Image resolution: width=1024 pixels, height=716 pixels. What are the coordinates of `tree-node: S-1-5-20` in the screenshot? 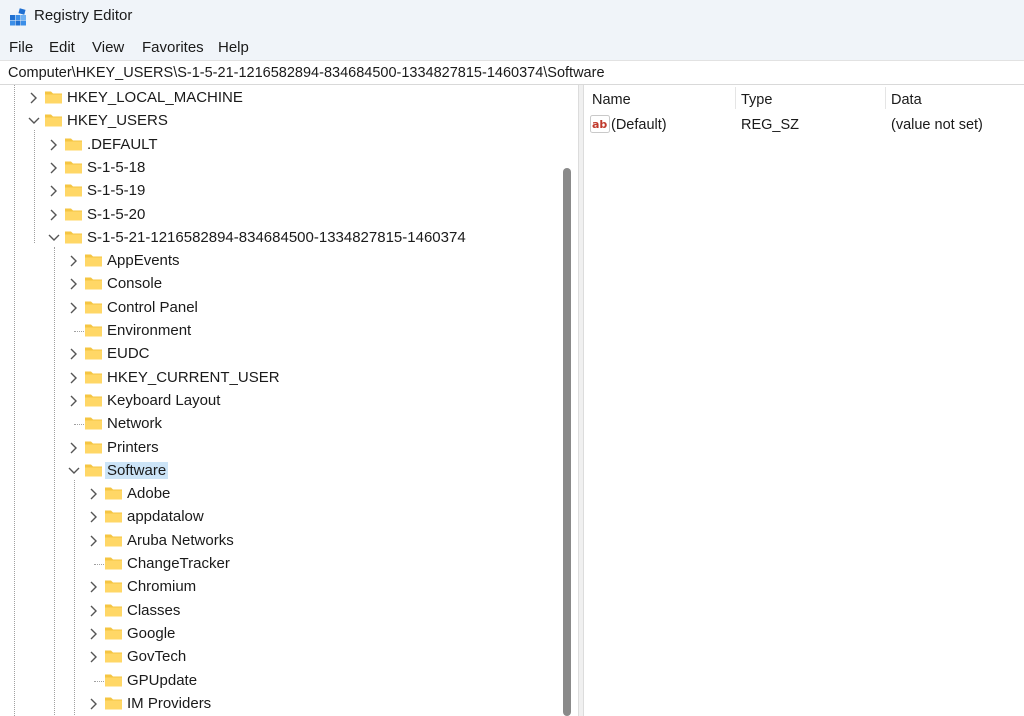 It's located at (278, 215).